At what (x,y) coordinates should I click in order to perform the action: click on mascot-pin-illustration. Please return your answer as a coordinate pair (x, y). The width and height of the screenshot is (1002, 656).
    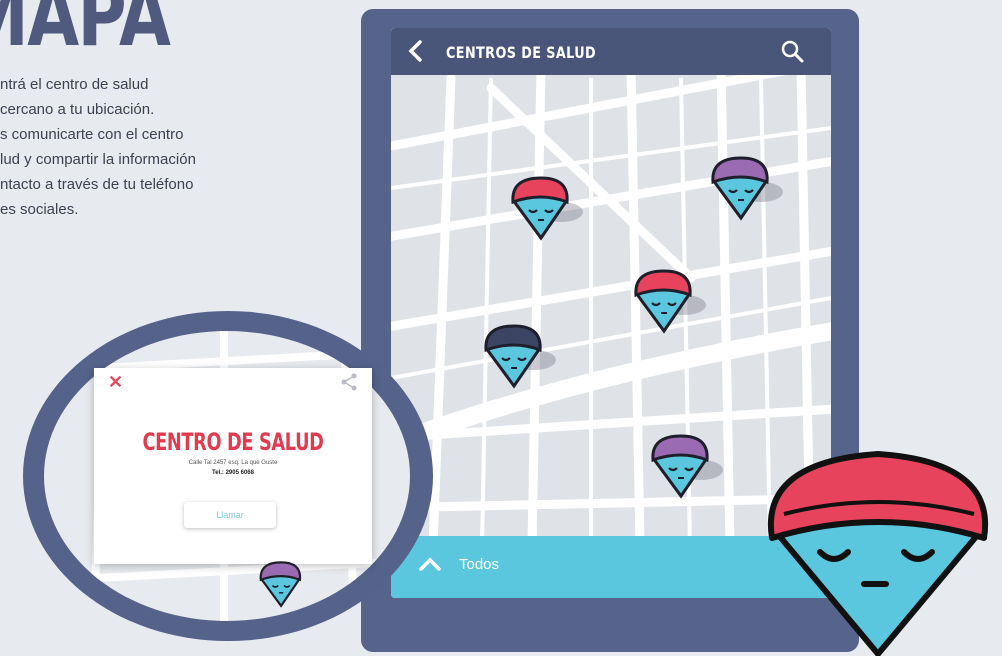
    Looking at the image, I should click on (878, 553).